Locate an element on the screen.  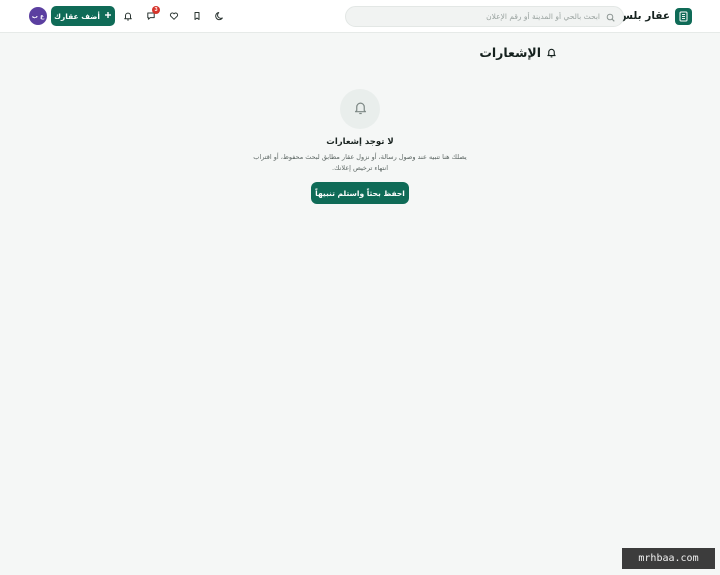
plus-icon is located at coordinates (108, 16).